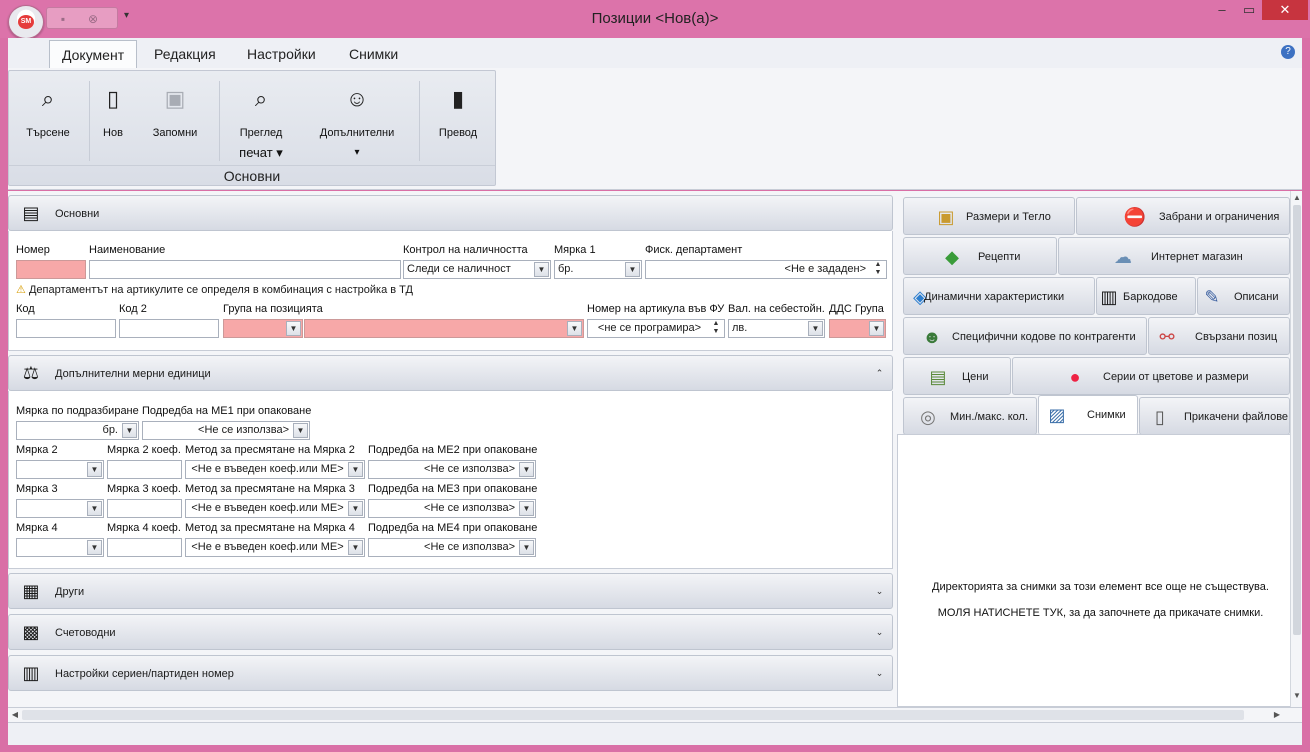 This screenshot has height=752, width=1310. What do you see at coordinates (175, 121) in the screenshot?
I see `save-button: ▣ Запомни` at bounding box center [175, 121].